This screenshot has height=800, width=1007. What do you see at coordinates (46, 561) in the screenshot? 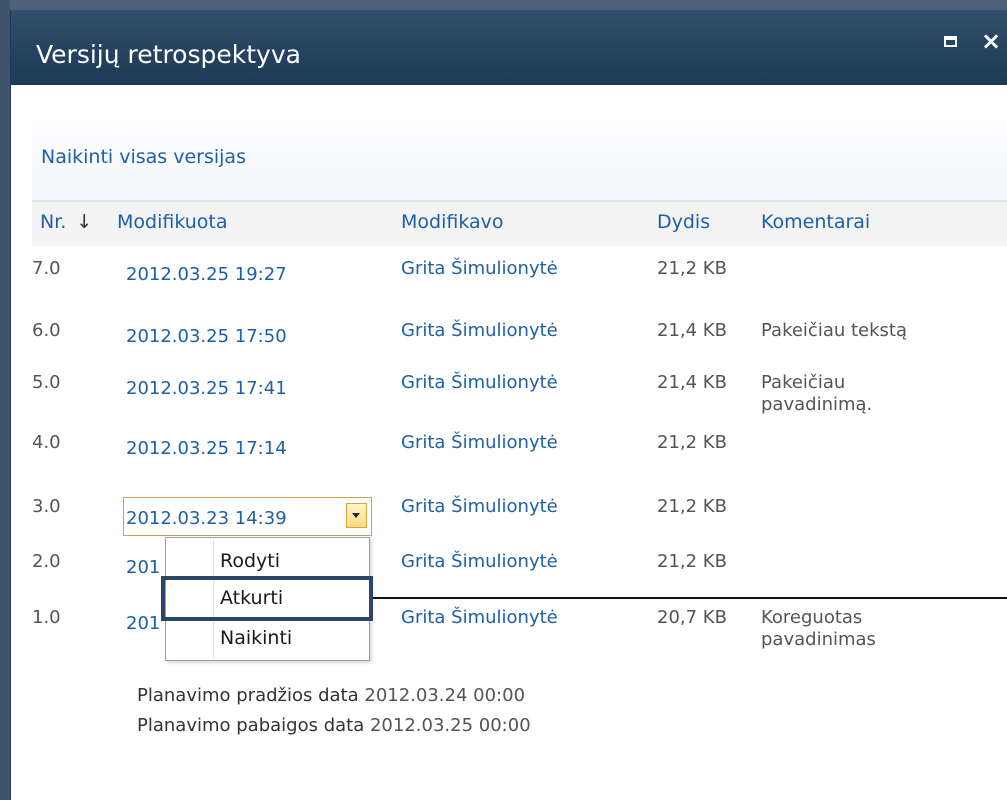
I see `version-number: 2.0` at bounding box center [46, 561].